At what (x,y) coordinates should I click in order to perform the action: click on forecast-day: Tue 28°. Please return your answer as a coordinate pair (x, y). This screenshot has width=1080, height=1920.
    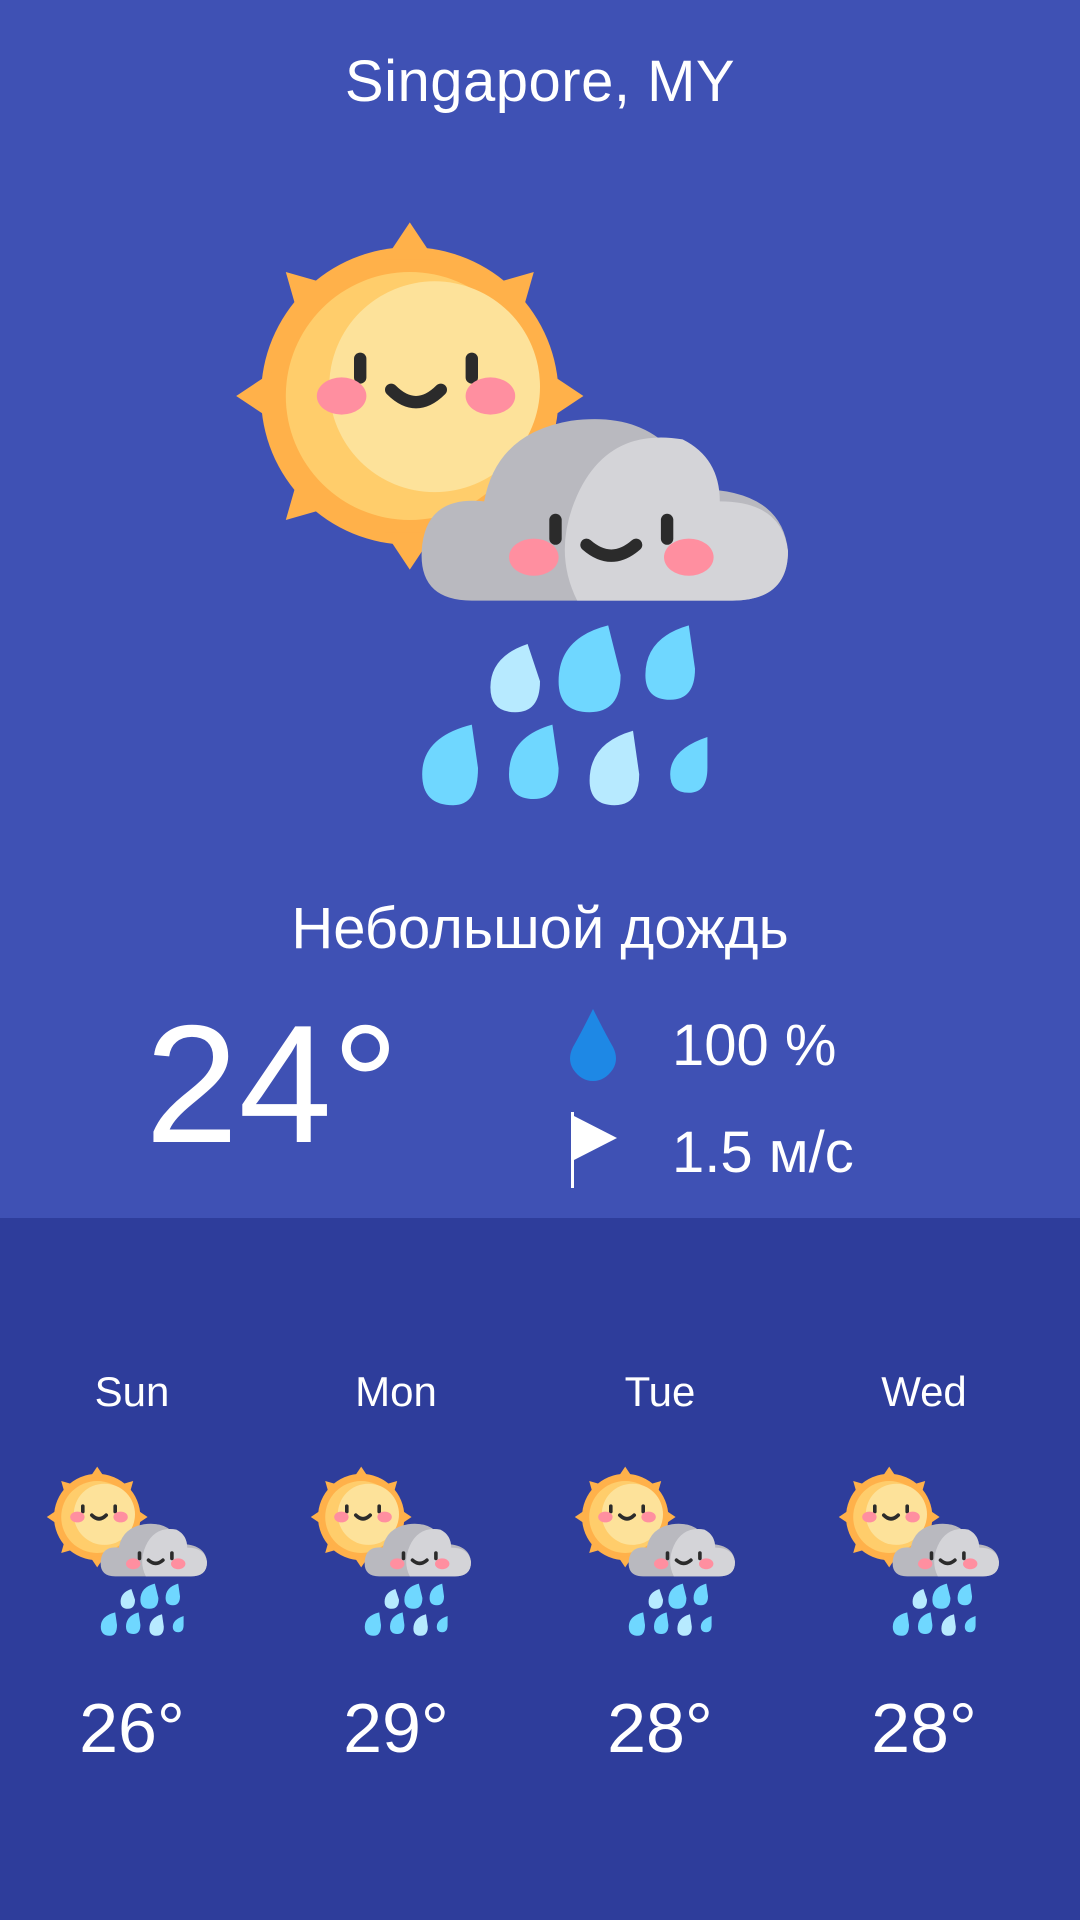
    Looking at the image, I should click on (660, 1569).